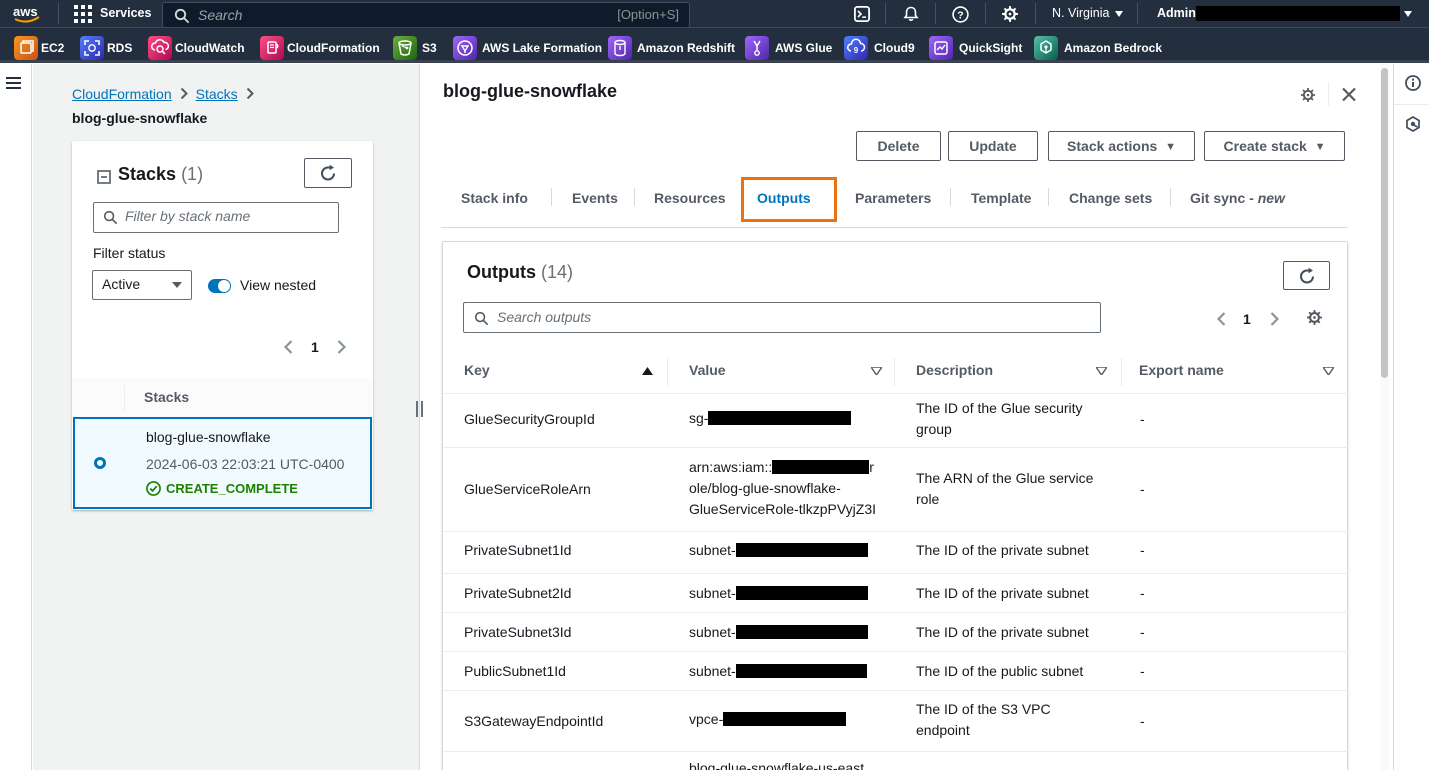 The width and height of the screenshot is (1429, 770). I want to click on svg-text: aws, so click(25, 11).